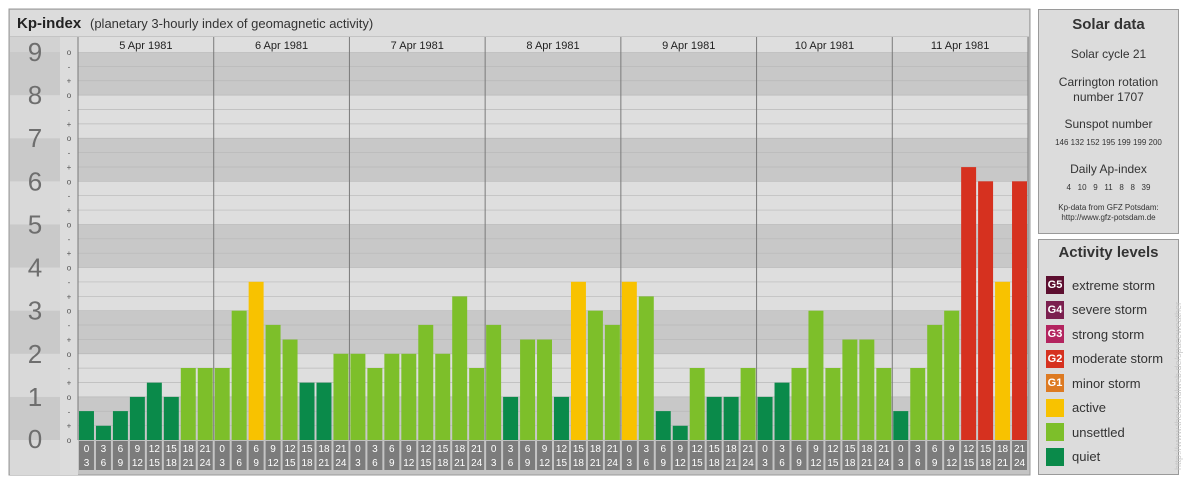 This screenshot has height=480, width=1184. I want to click on carrington-line-1: Carrington rotation, so click(1108, 82).